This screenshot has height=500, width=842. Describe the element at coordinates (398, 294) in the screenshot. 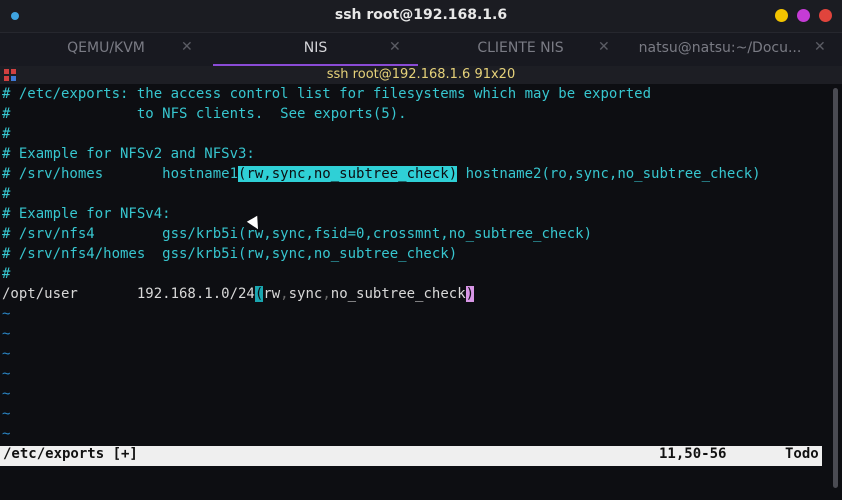

I see `option-text: no_subtree_check` at that location.